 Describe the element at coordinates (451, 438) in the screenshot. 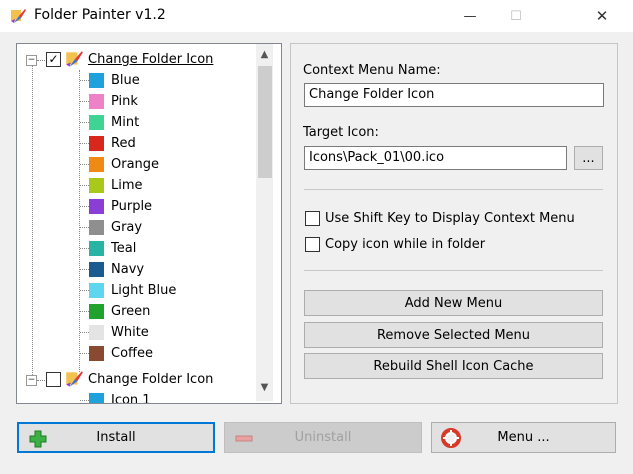

I see `lifebuoy-icon` at that location.